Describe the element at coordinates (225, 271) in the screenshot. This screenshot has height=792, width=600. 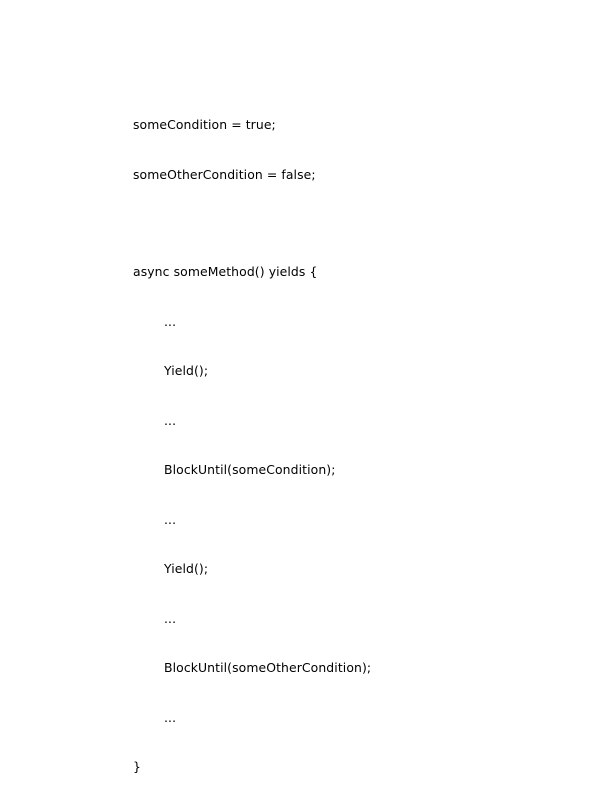
I see `code-line-method-signature: async someMethod() yields {` at that location.